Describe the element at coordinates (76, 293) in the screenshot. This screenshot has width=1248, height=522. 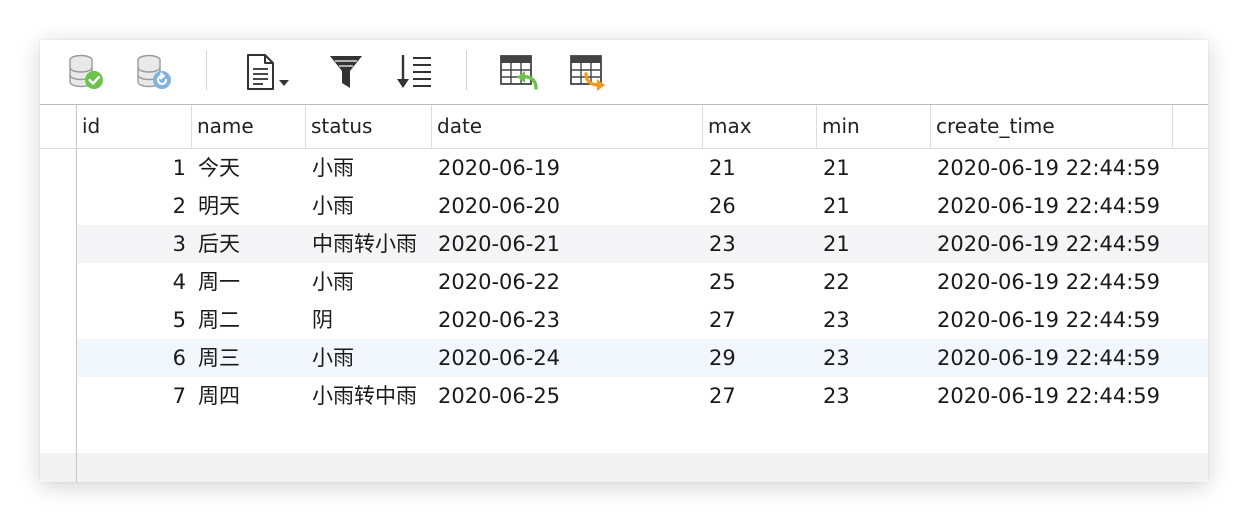
I see `row-gutter-divider` at that location.